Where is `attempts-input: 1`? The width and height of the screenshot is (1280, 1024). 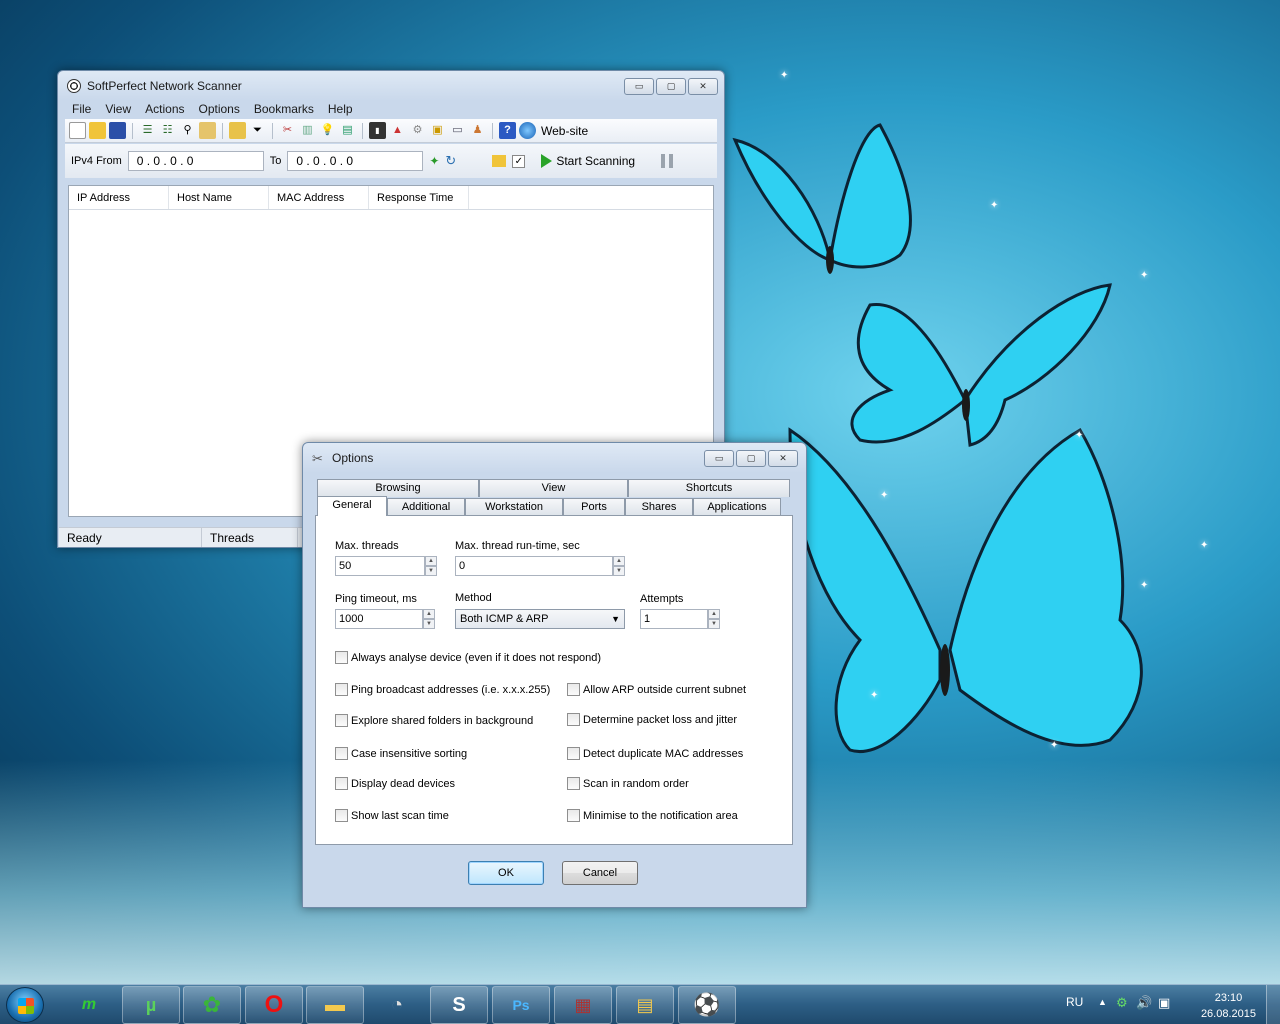 attempts-input: 1 is located at coordinates (674, 619).